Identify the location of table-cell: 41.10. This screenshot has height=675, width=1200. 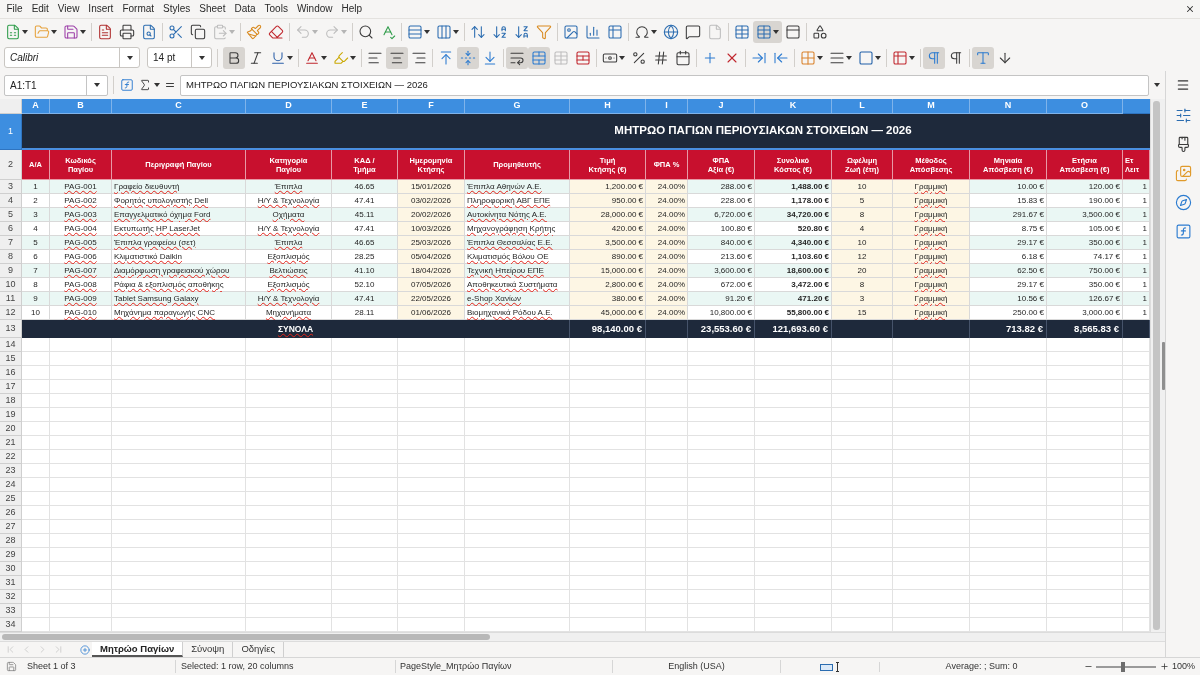
(365, 271).